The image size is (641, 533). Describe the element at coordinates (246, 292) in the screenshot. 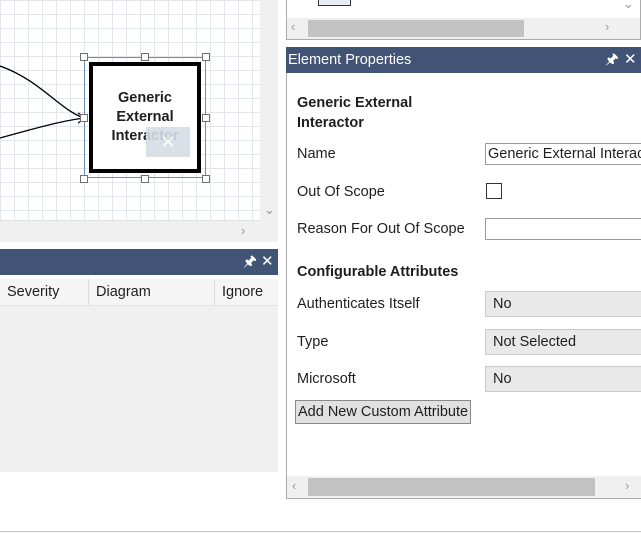

I see `column-header-ignore: Ignore` at that location.